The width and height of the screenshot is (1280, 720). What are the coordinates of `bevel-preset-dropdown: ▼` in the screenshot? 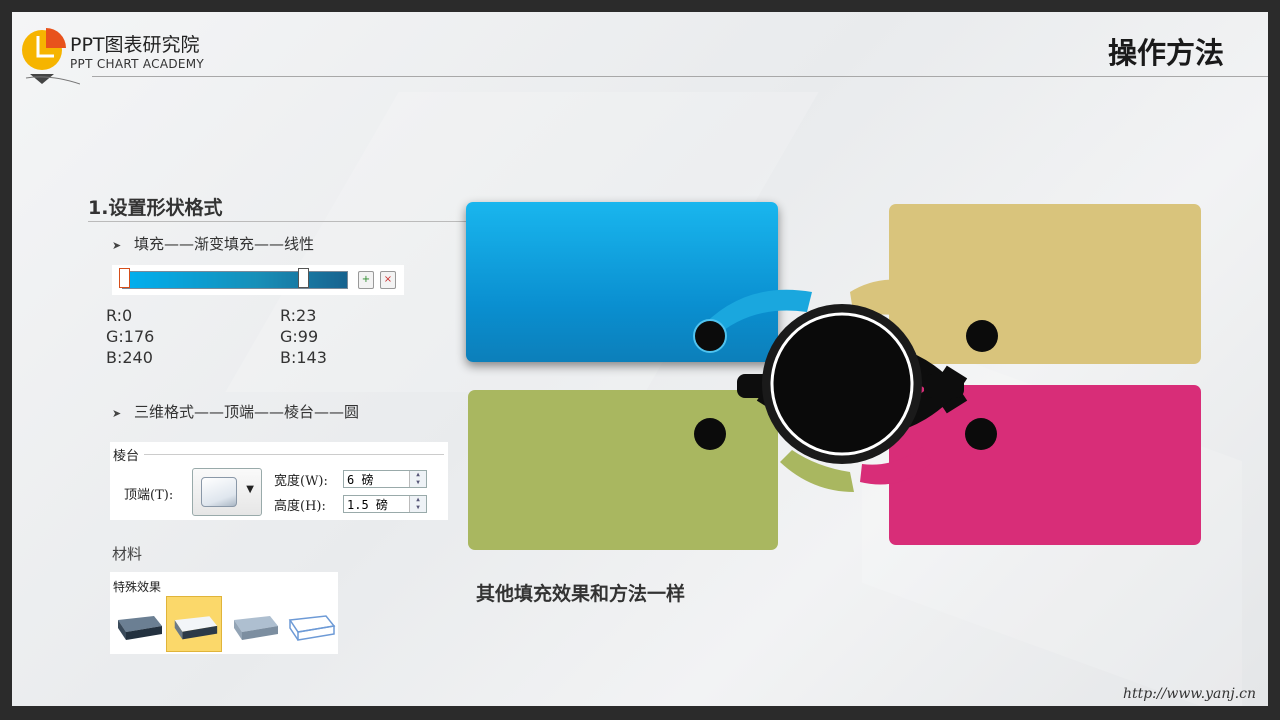 It's located at (227, 492).